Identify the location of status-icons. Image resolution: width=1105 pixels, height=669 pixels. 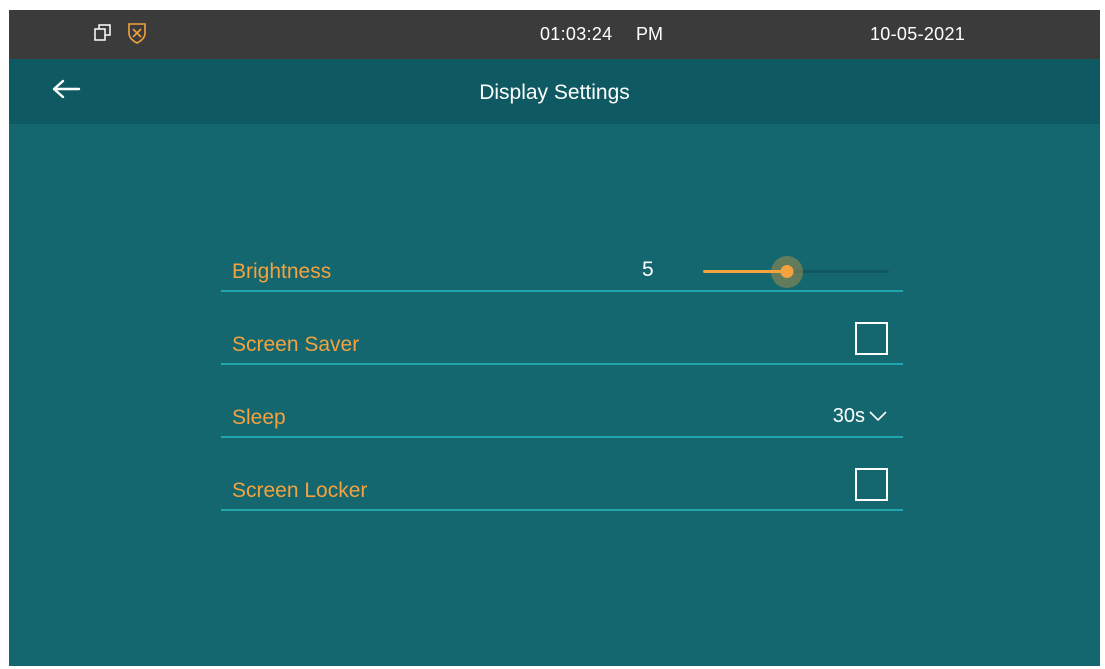
(120, 33).